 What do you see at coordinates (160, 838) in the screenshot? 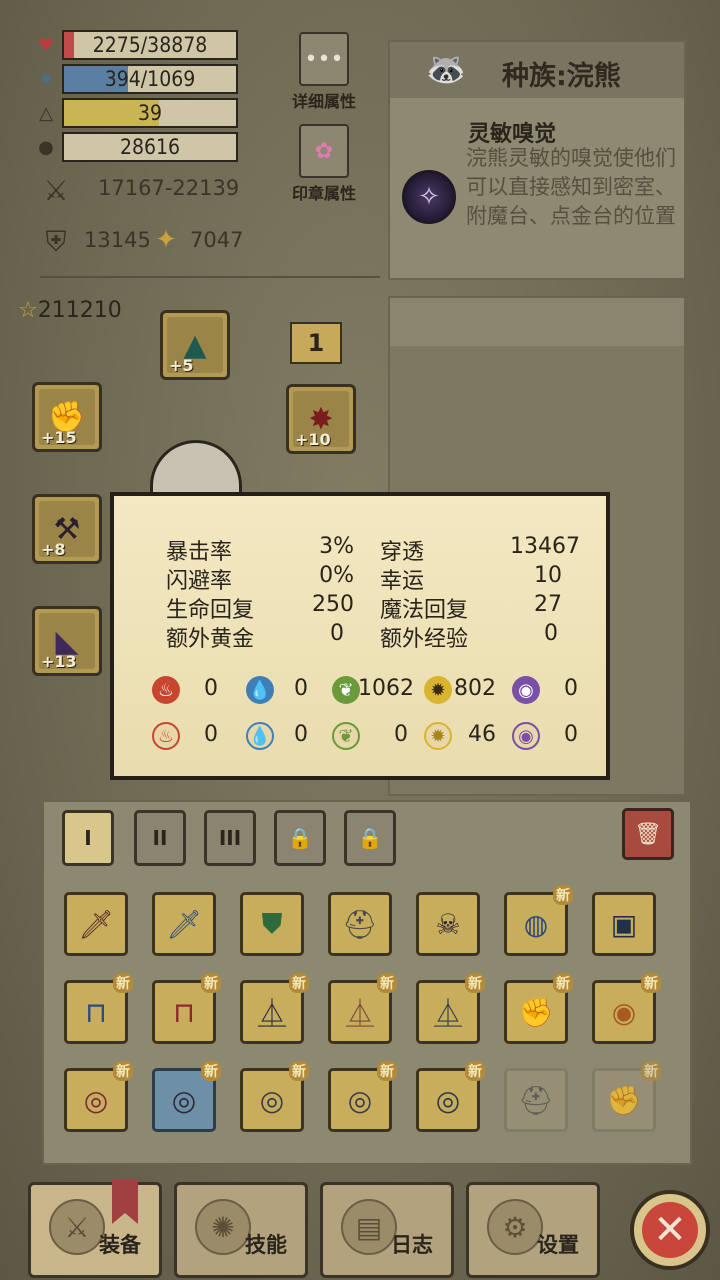
I see `bag-tab-2: II` at bounding box center [160, 838].